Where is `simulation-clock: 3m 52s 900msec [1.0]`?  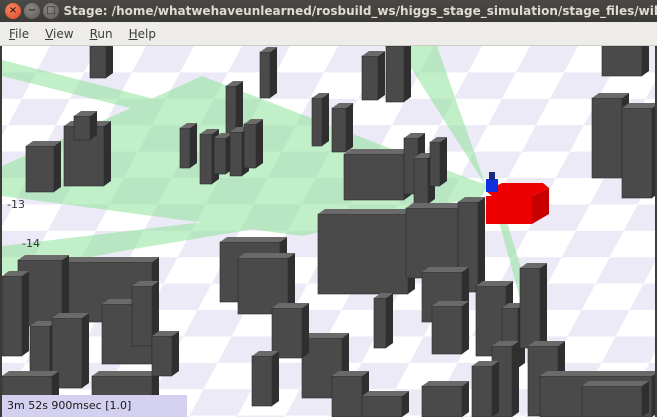 simulation-clock: 3m 52s 900msec [1.0] is located at coordinates (94, 406).